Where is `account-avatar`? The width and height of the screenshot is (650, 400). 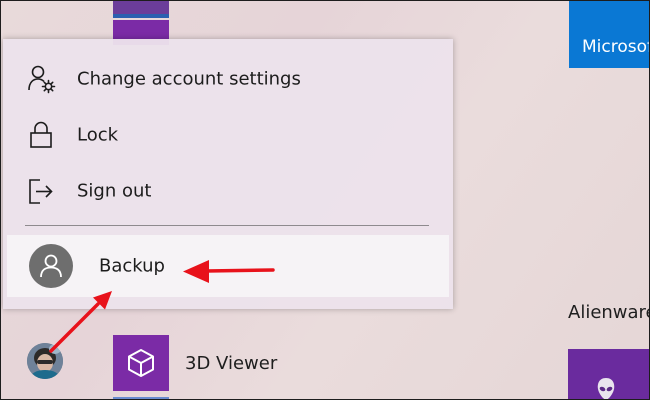 account-avatar is located at coordinates (51, 266).